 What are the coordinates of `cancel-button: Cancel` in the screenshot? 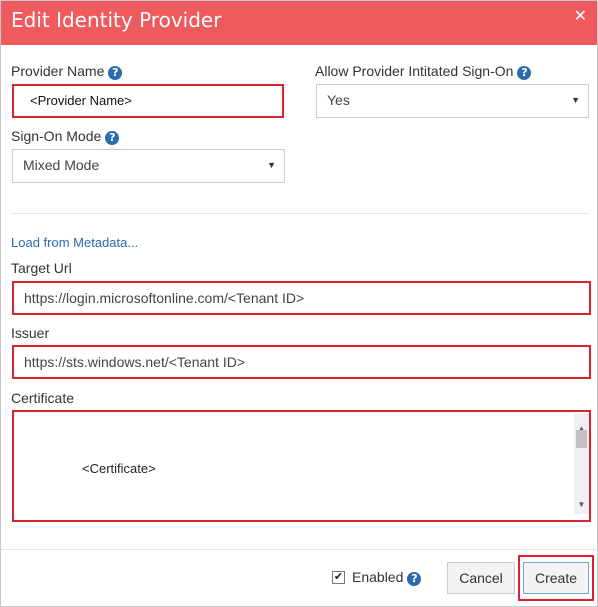 It's located at (481, 578).